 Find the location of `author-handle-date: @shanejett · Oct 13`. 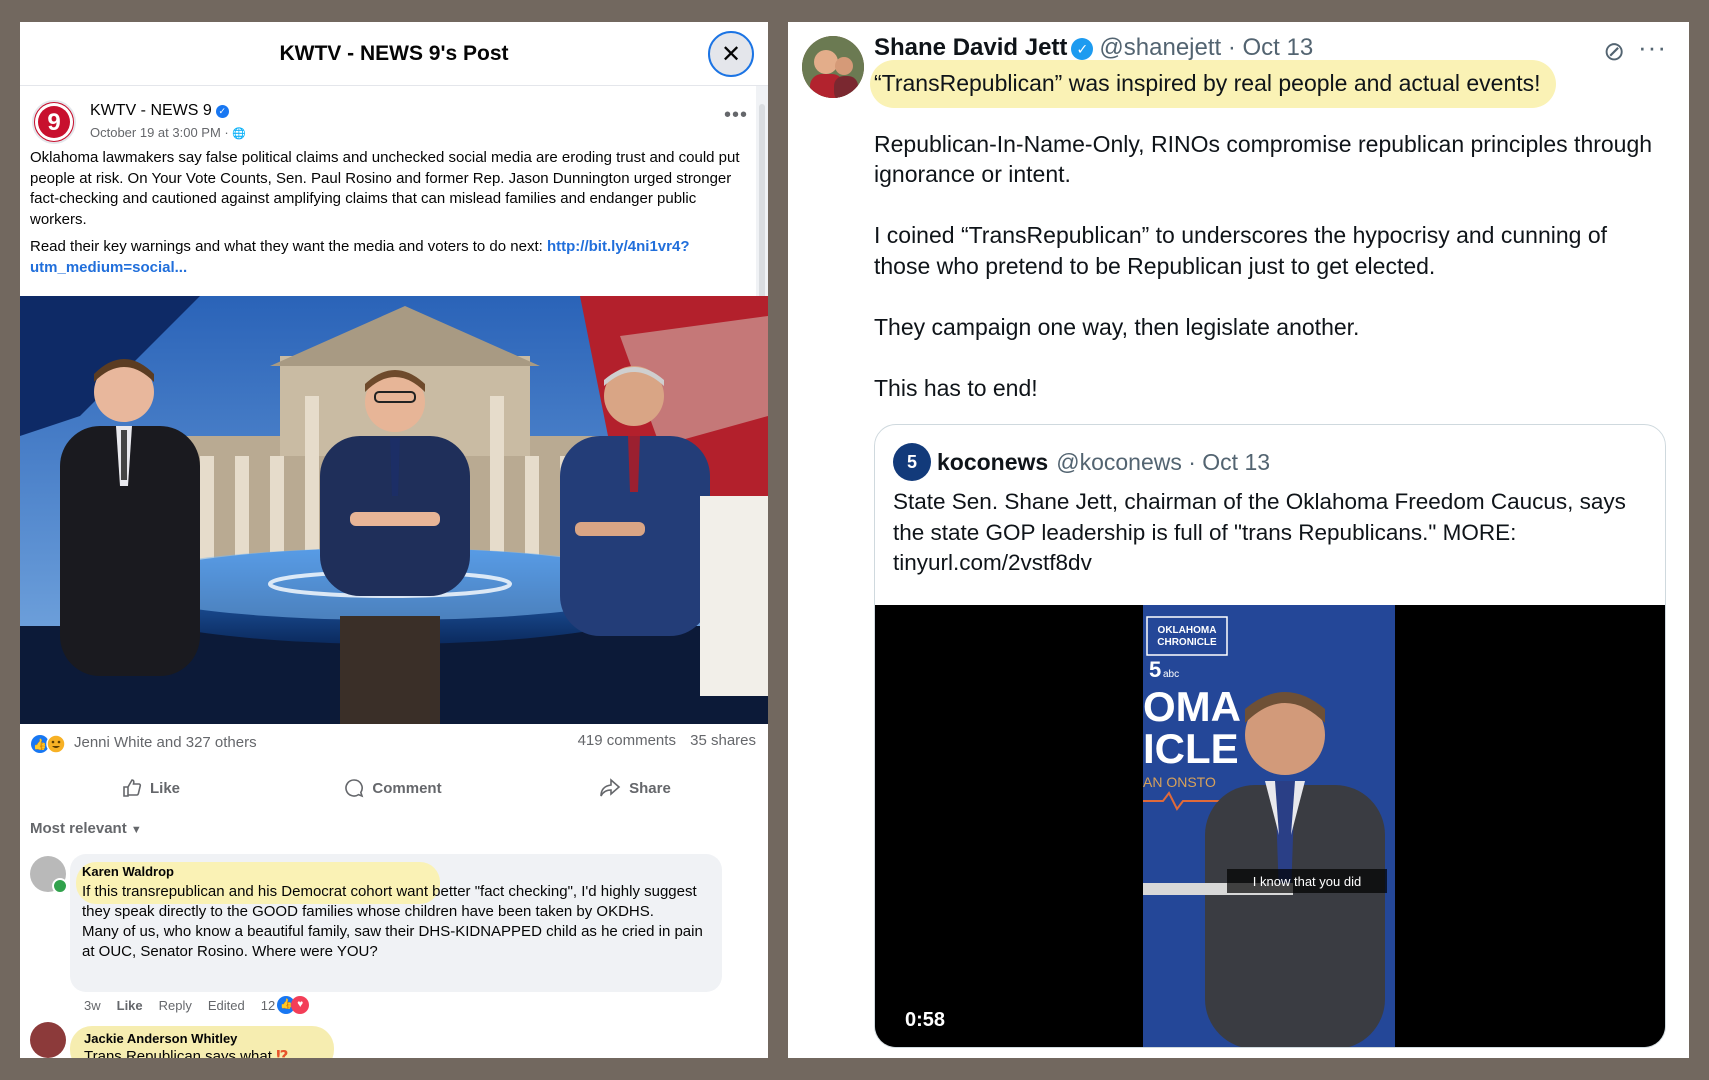

author-handle-date: @shanejett · Oct 13 is located at coordinates (1206, 47).